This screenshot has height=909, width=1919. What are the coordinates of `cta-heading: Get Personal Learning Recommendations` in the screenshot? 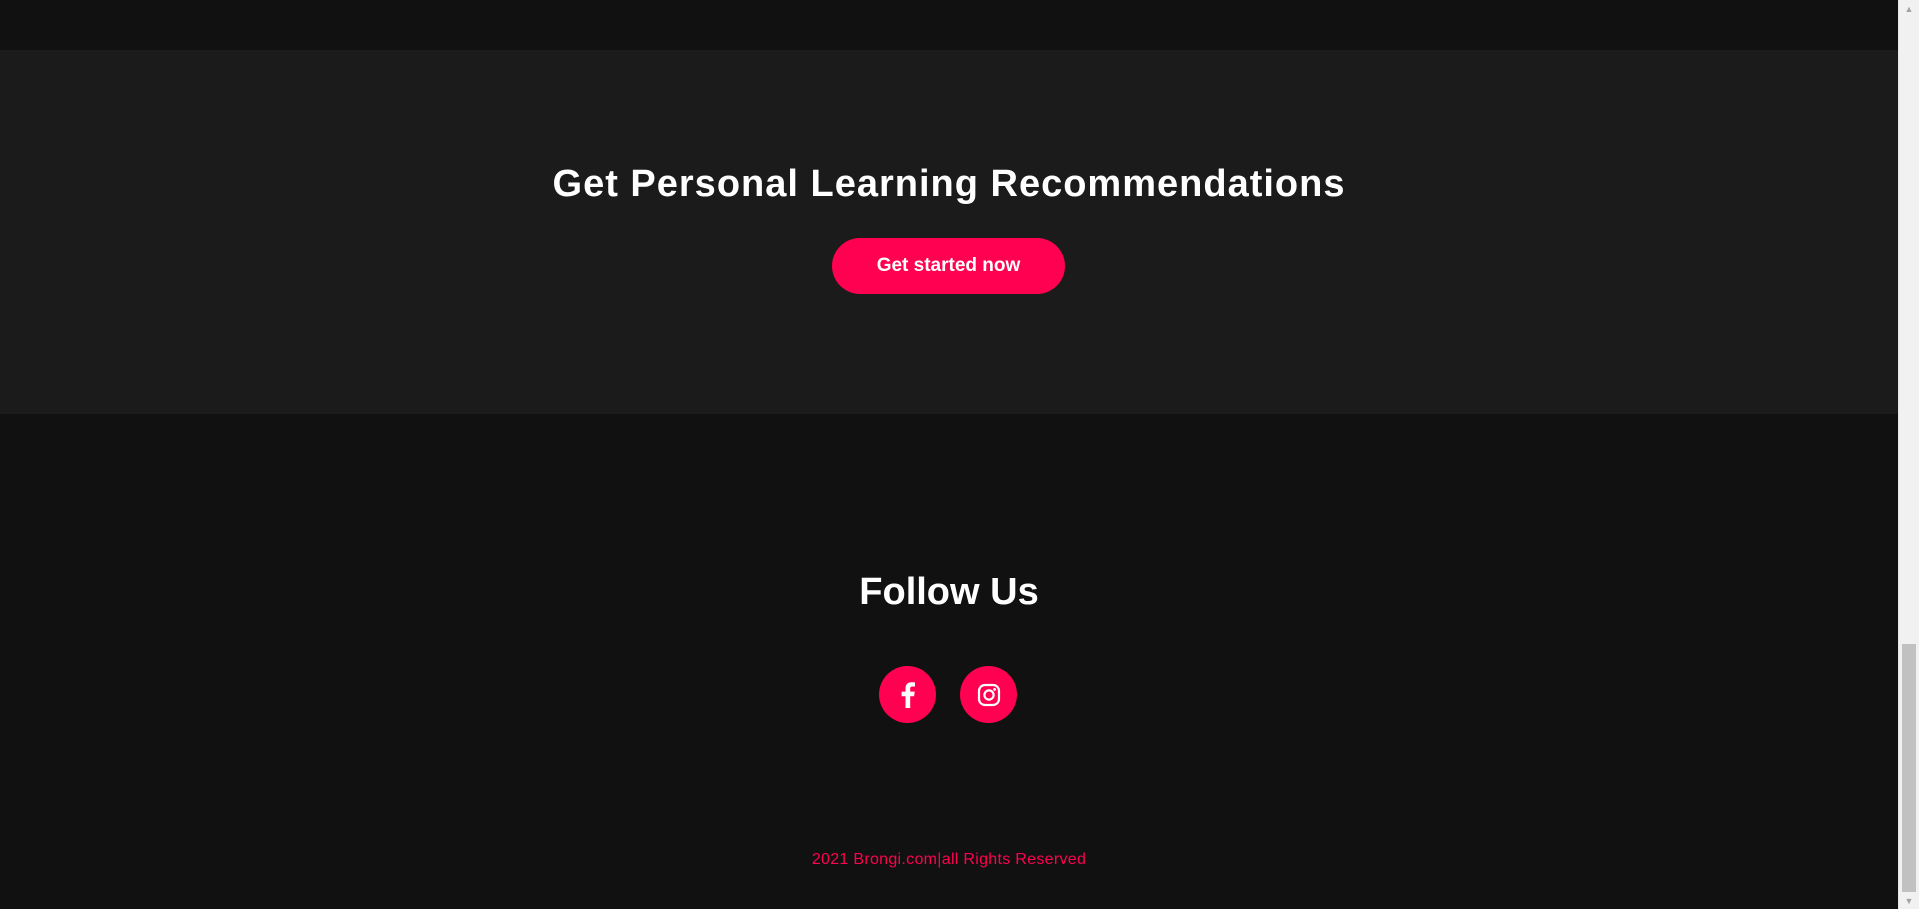 It's located at (949, 184).